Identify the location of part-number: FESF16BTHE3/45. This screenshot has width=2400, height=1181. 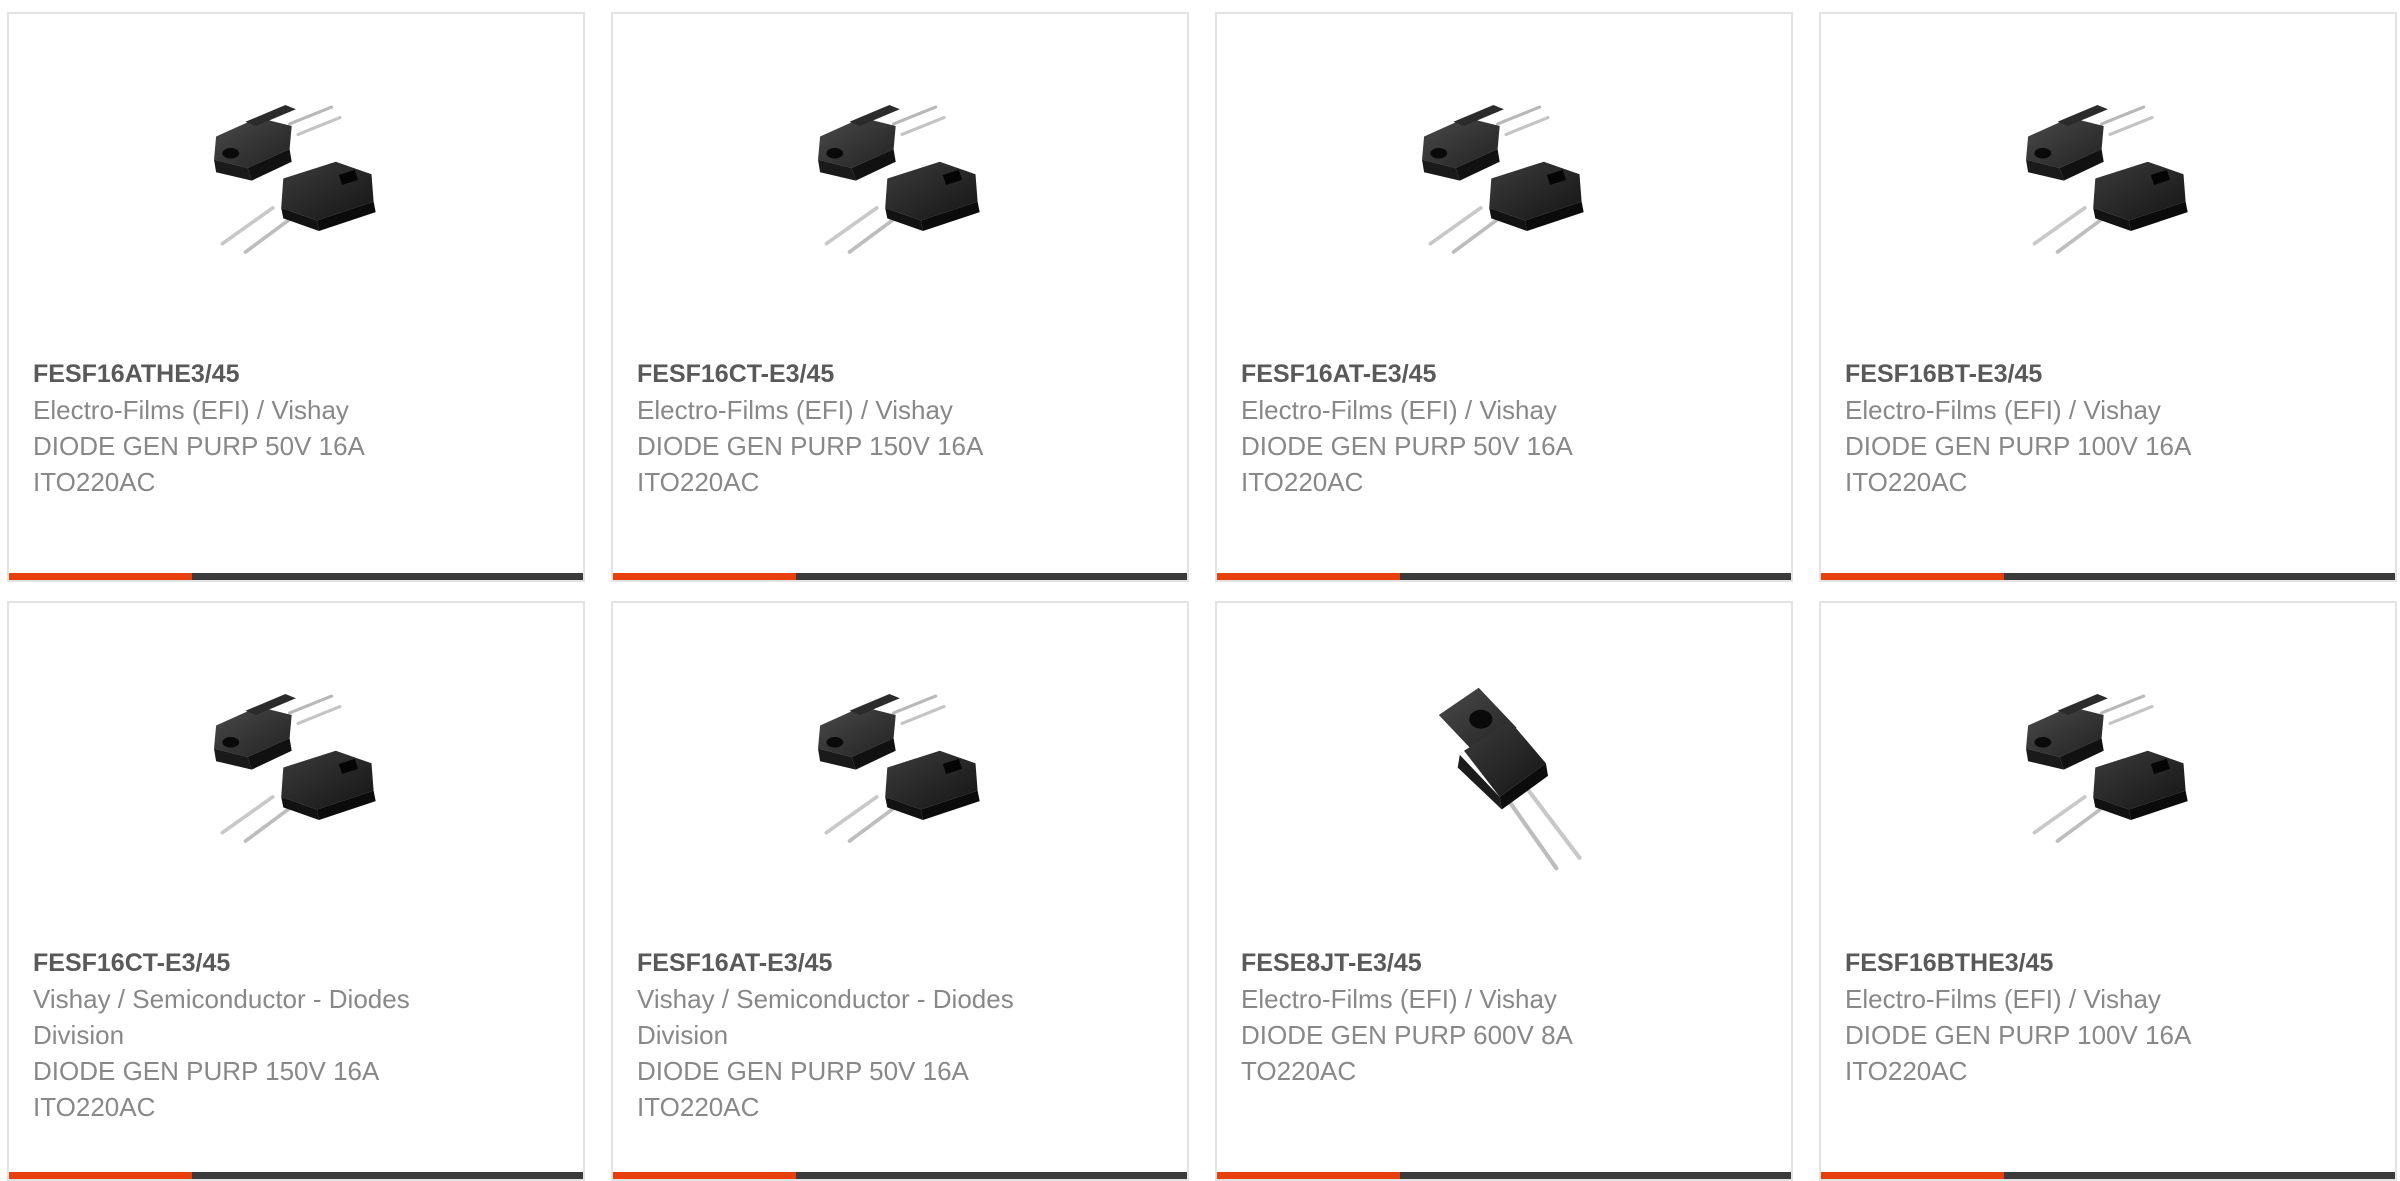
(2085, 963).